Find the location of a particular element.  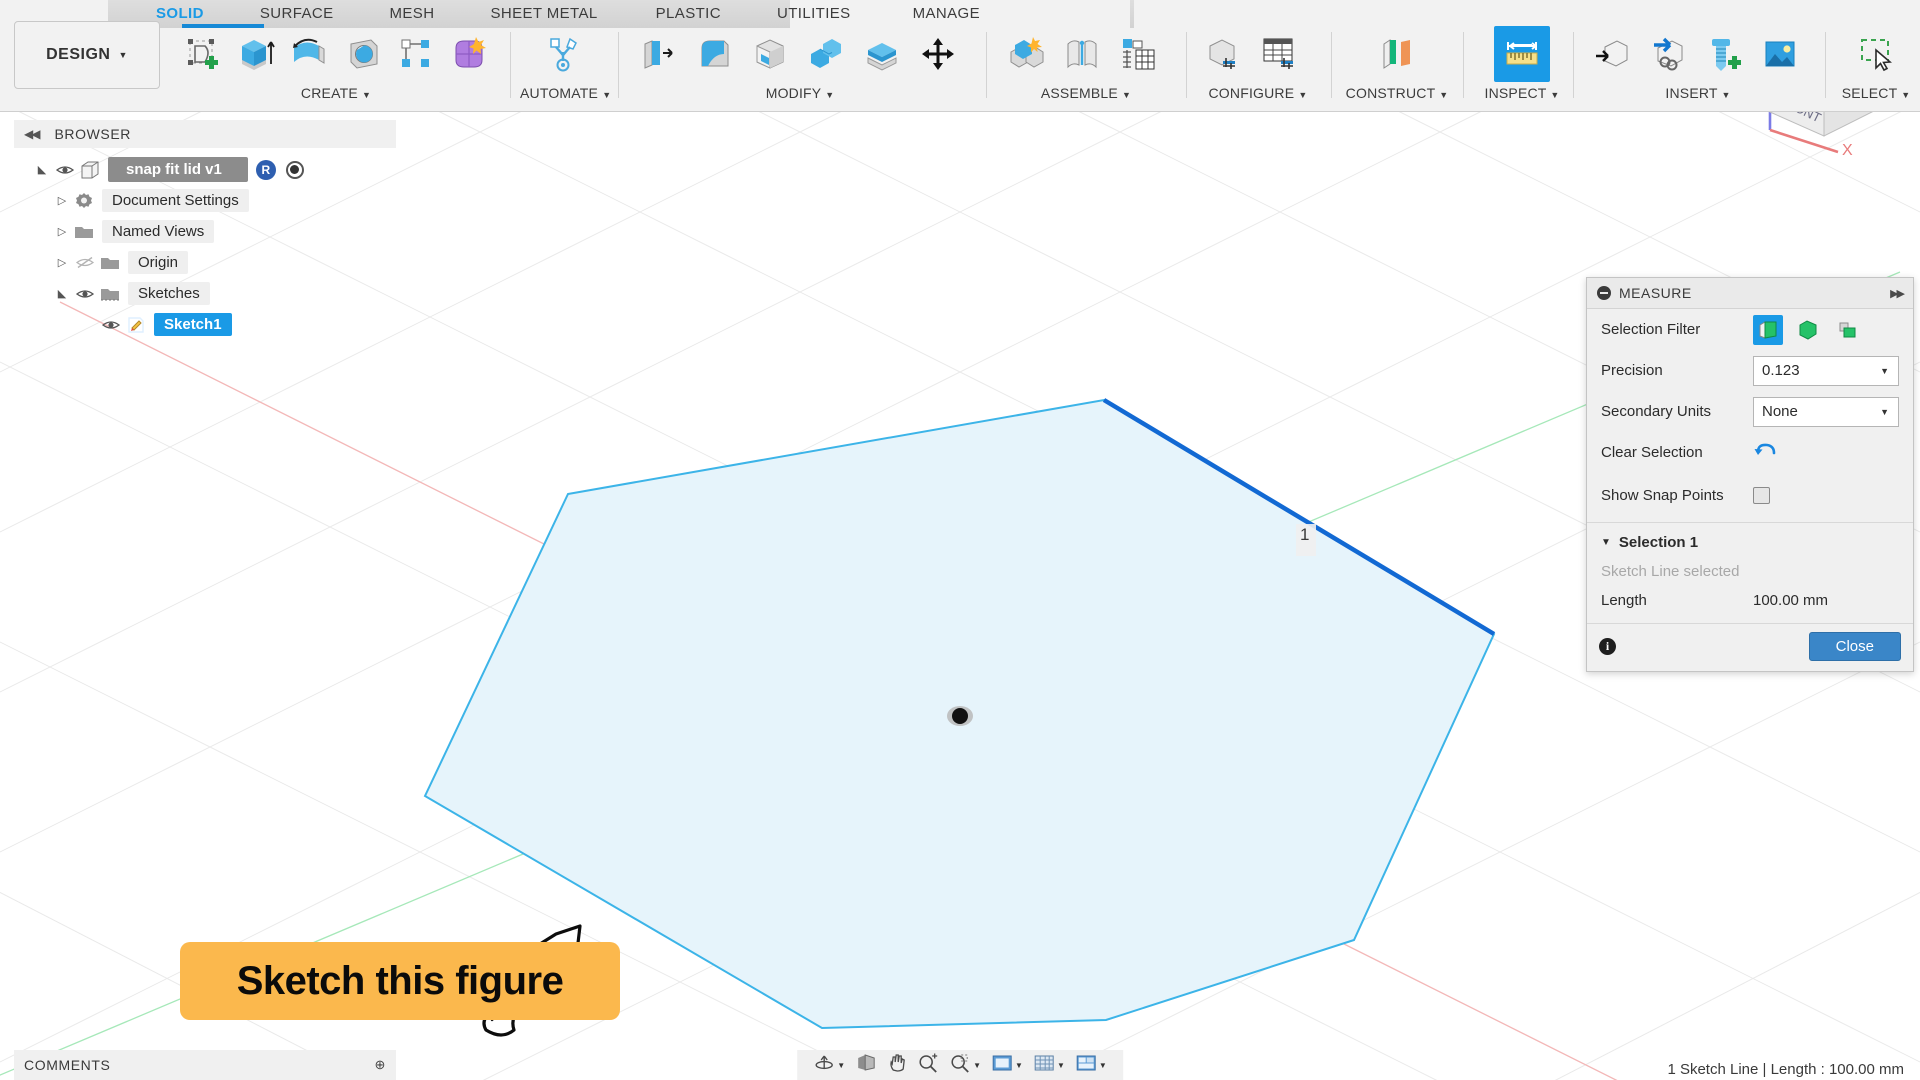

insert-mcmaster-icon is located at coordinates (1668, 54).